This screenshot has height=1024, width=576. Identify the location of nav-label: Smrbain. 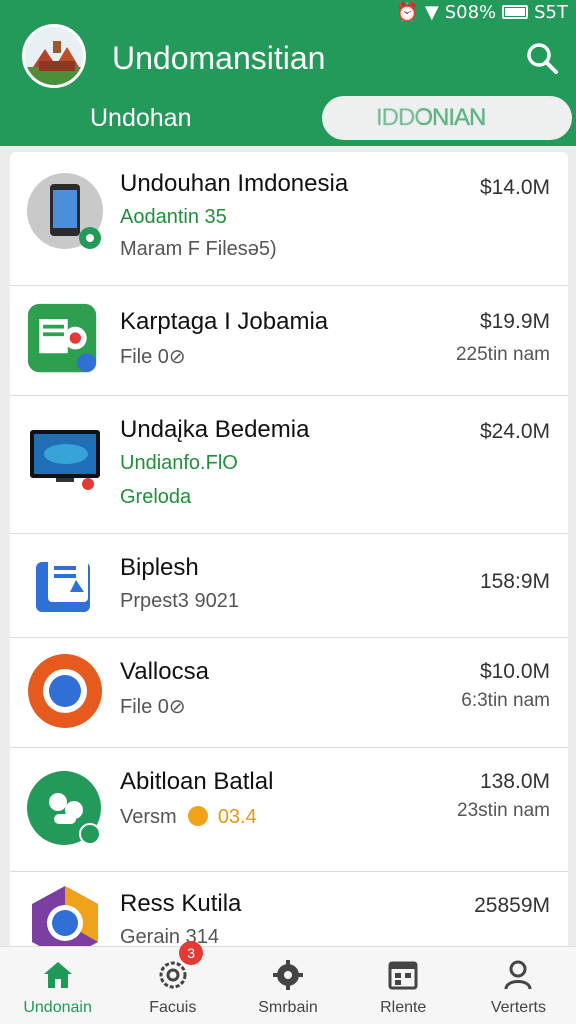
(288, 1007).